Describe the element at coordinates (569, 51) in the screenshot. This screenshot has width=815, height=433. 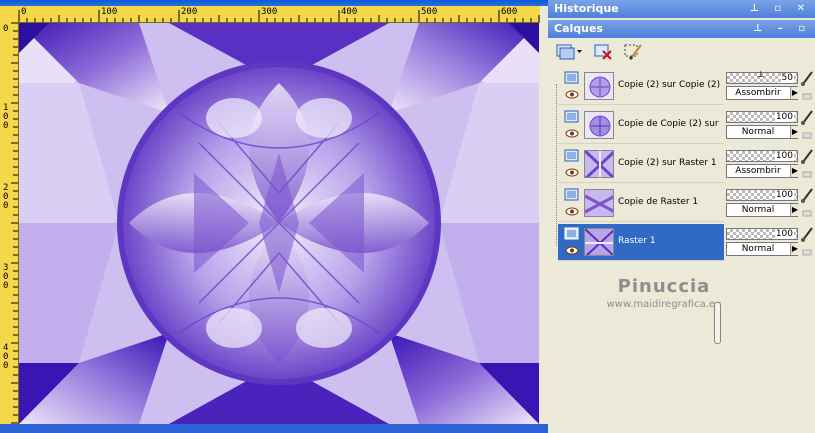
I see `new-layer-button` at that location.